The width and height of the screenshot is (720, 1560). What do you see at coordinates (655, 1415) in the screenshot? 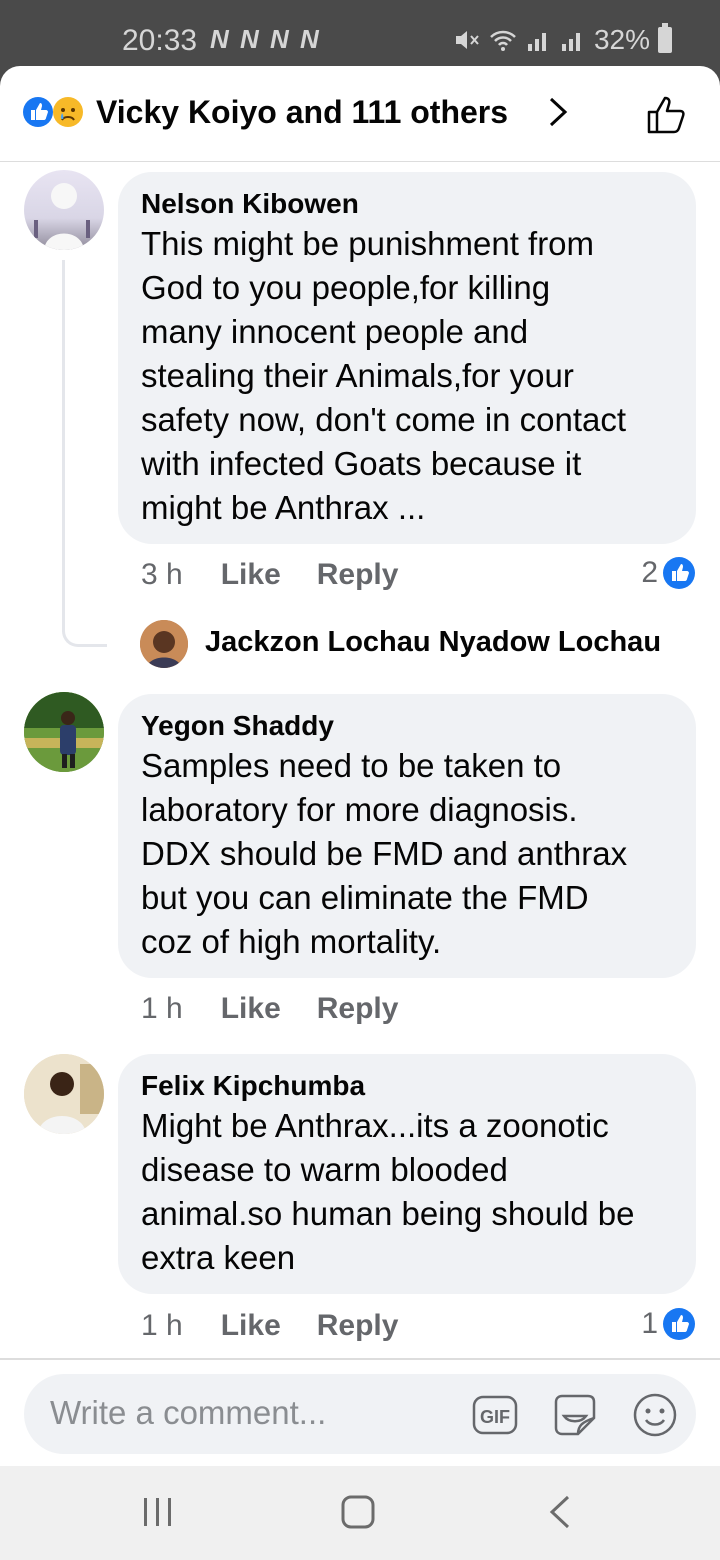
I see `emoji-icon` at bounding box center [655, 1415].